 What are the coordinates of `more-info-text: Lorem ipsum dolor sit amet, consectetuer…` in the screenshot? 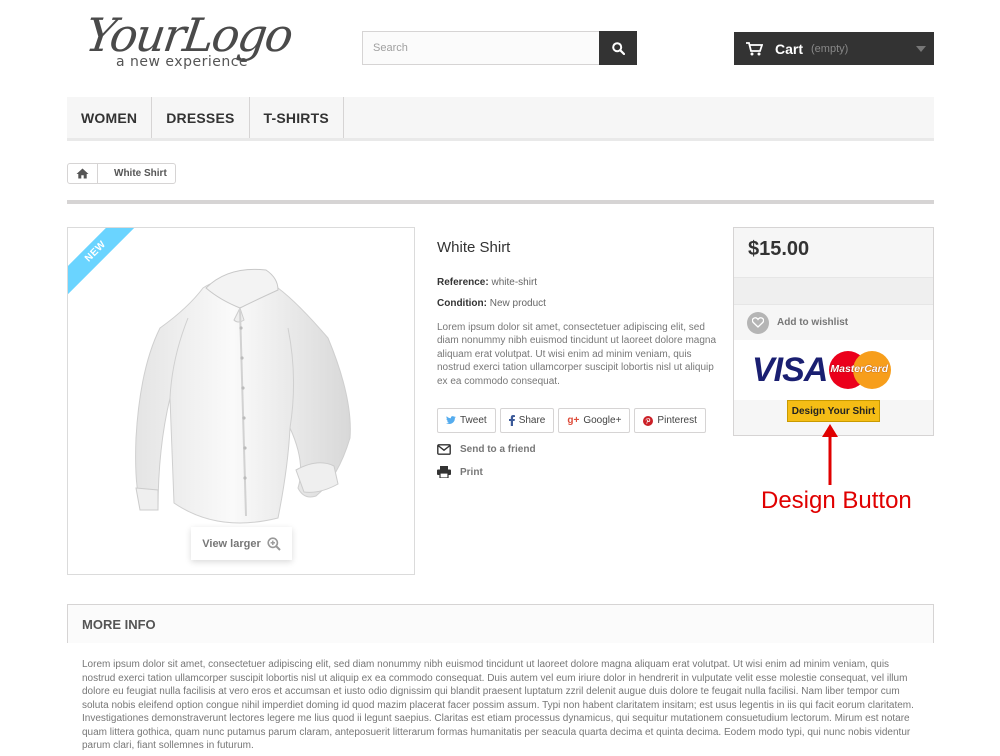 It's located at (498, 705).